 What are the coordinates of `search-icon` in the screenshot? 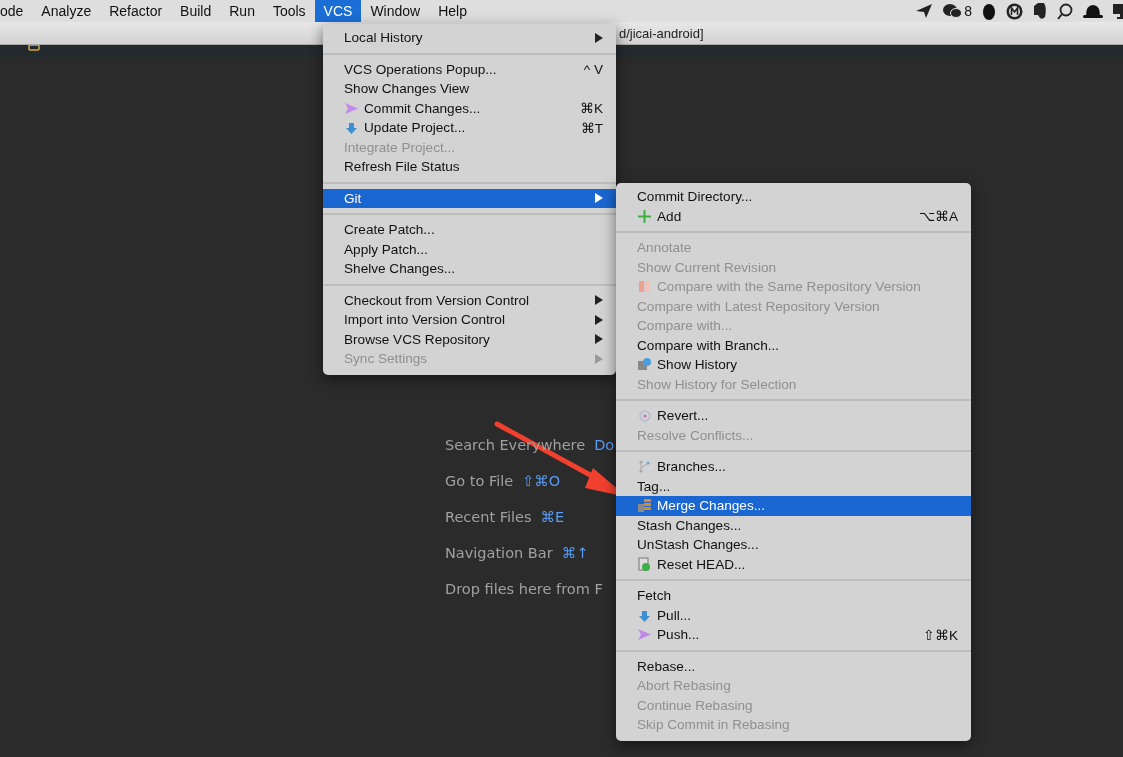 It's located at (1065, 11).